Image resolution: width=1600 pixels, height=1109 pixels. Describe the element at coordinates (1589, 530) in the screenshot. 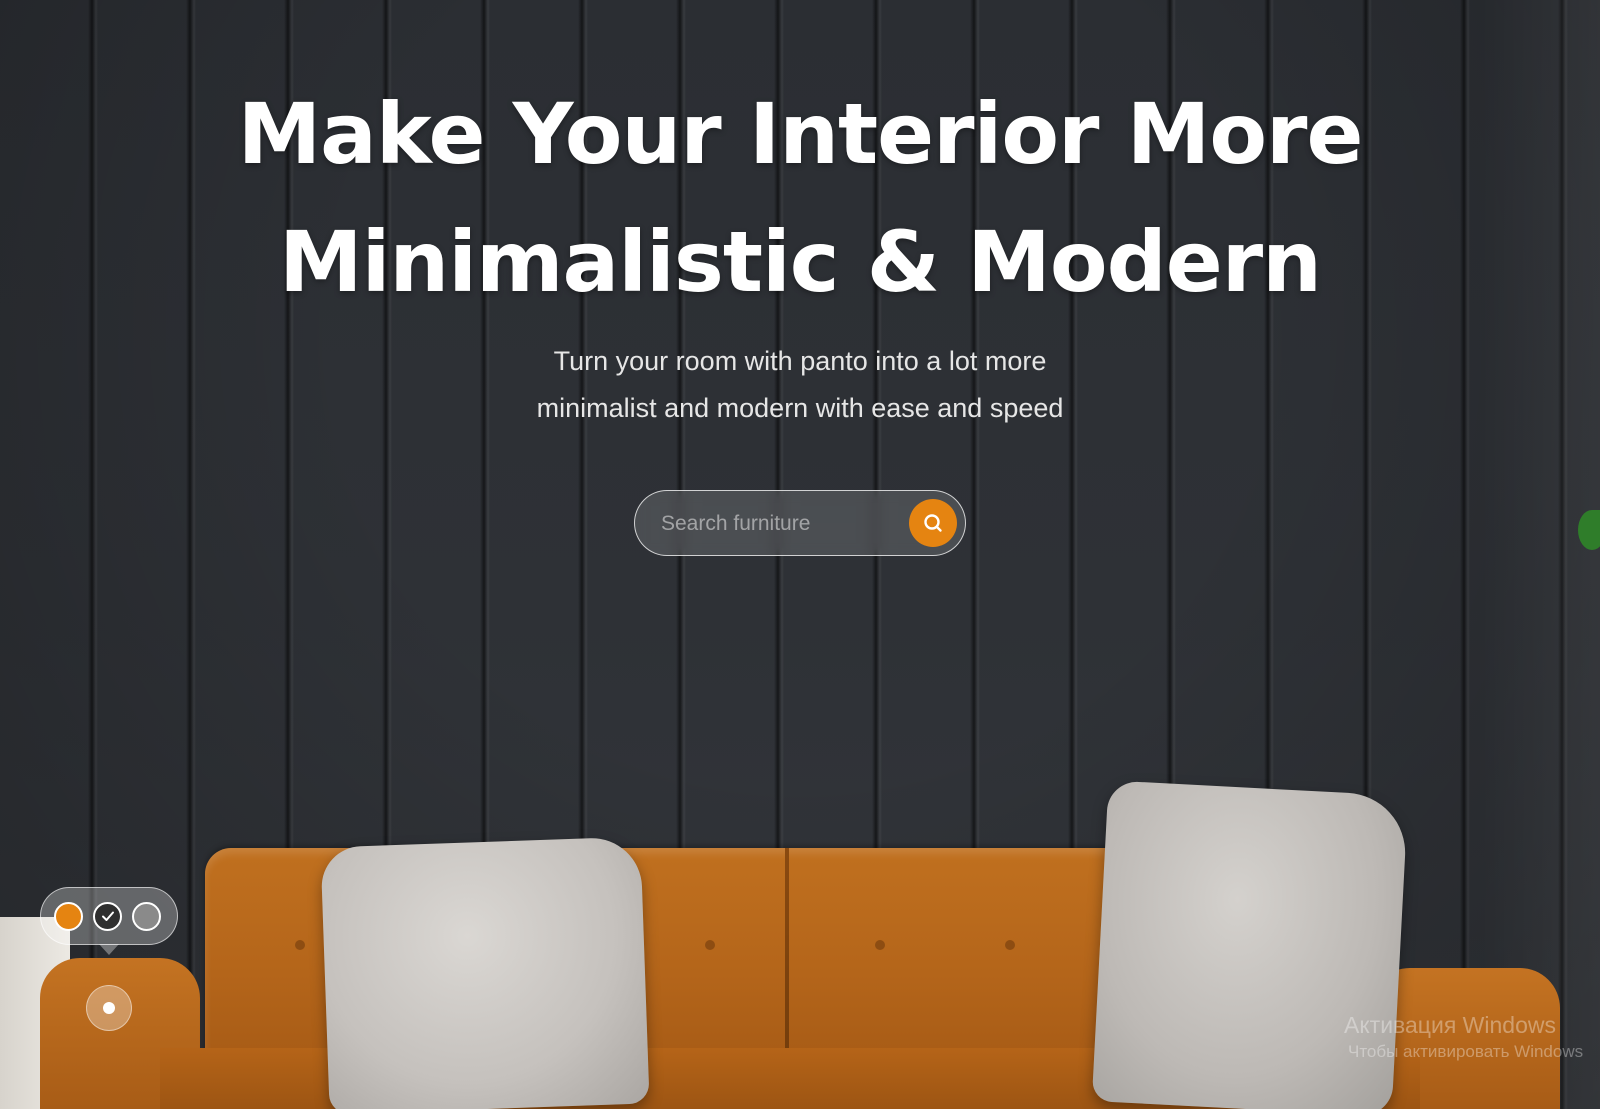

I see `plant-leaf` at that location.